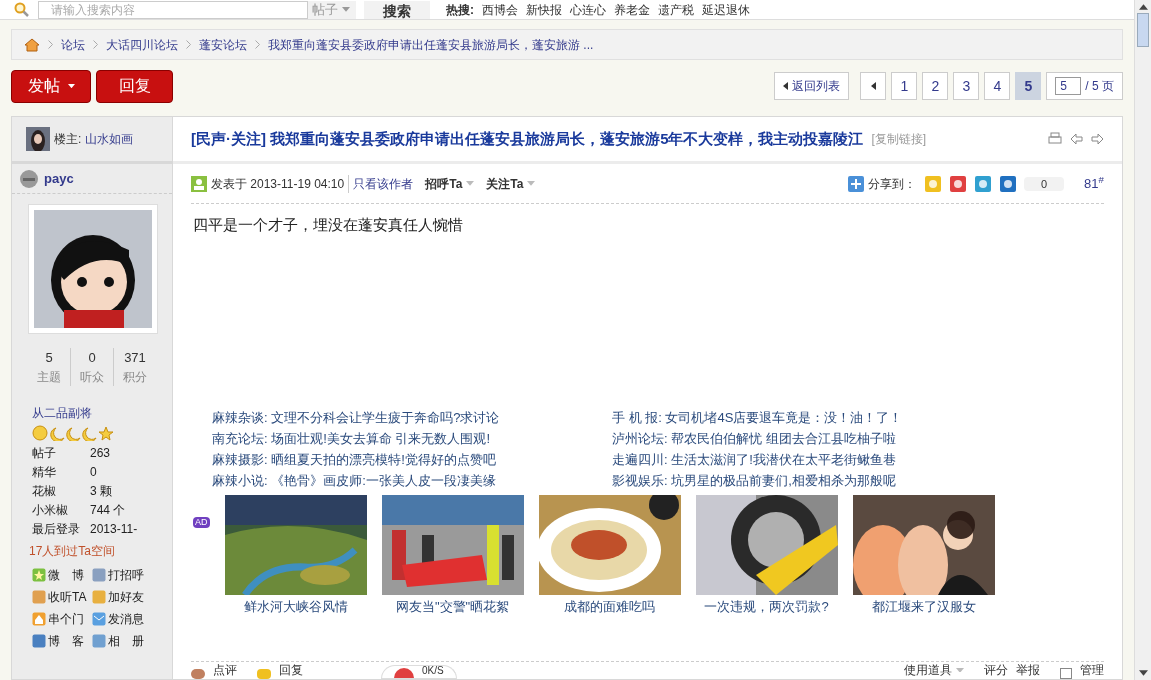  I want to click on hot-link: 延迟退休, so click(726, 9).